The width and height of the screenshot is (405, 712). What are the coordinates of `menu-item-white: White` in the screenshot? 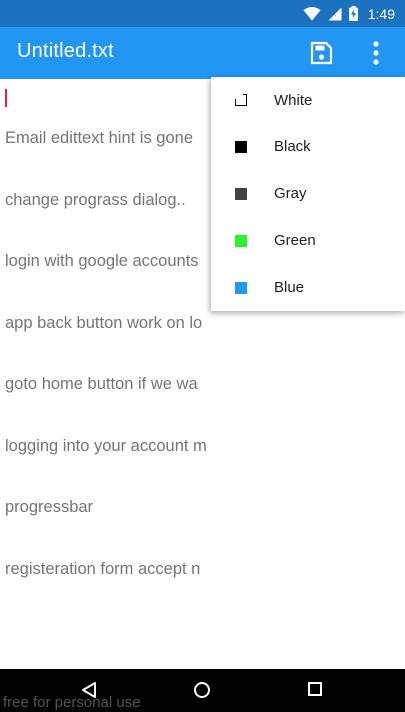 It's located at (308, 100).